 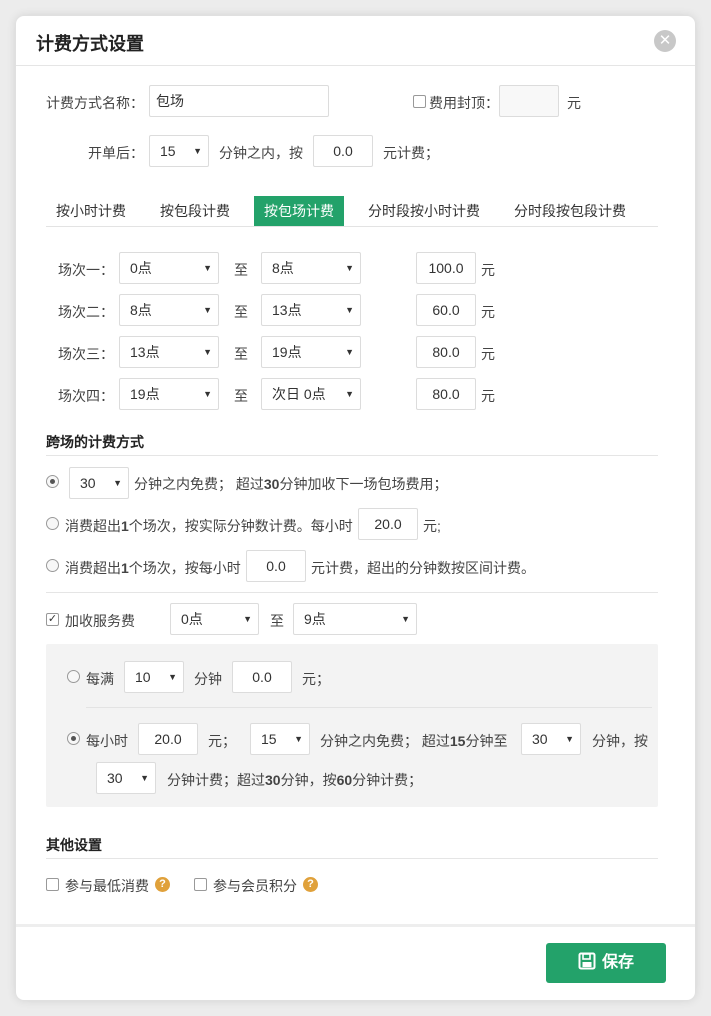 What do you see at coordinates (665, 41) in the screenshot?
I see `close-icon: ✕` at bounding box center [665, 41].